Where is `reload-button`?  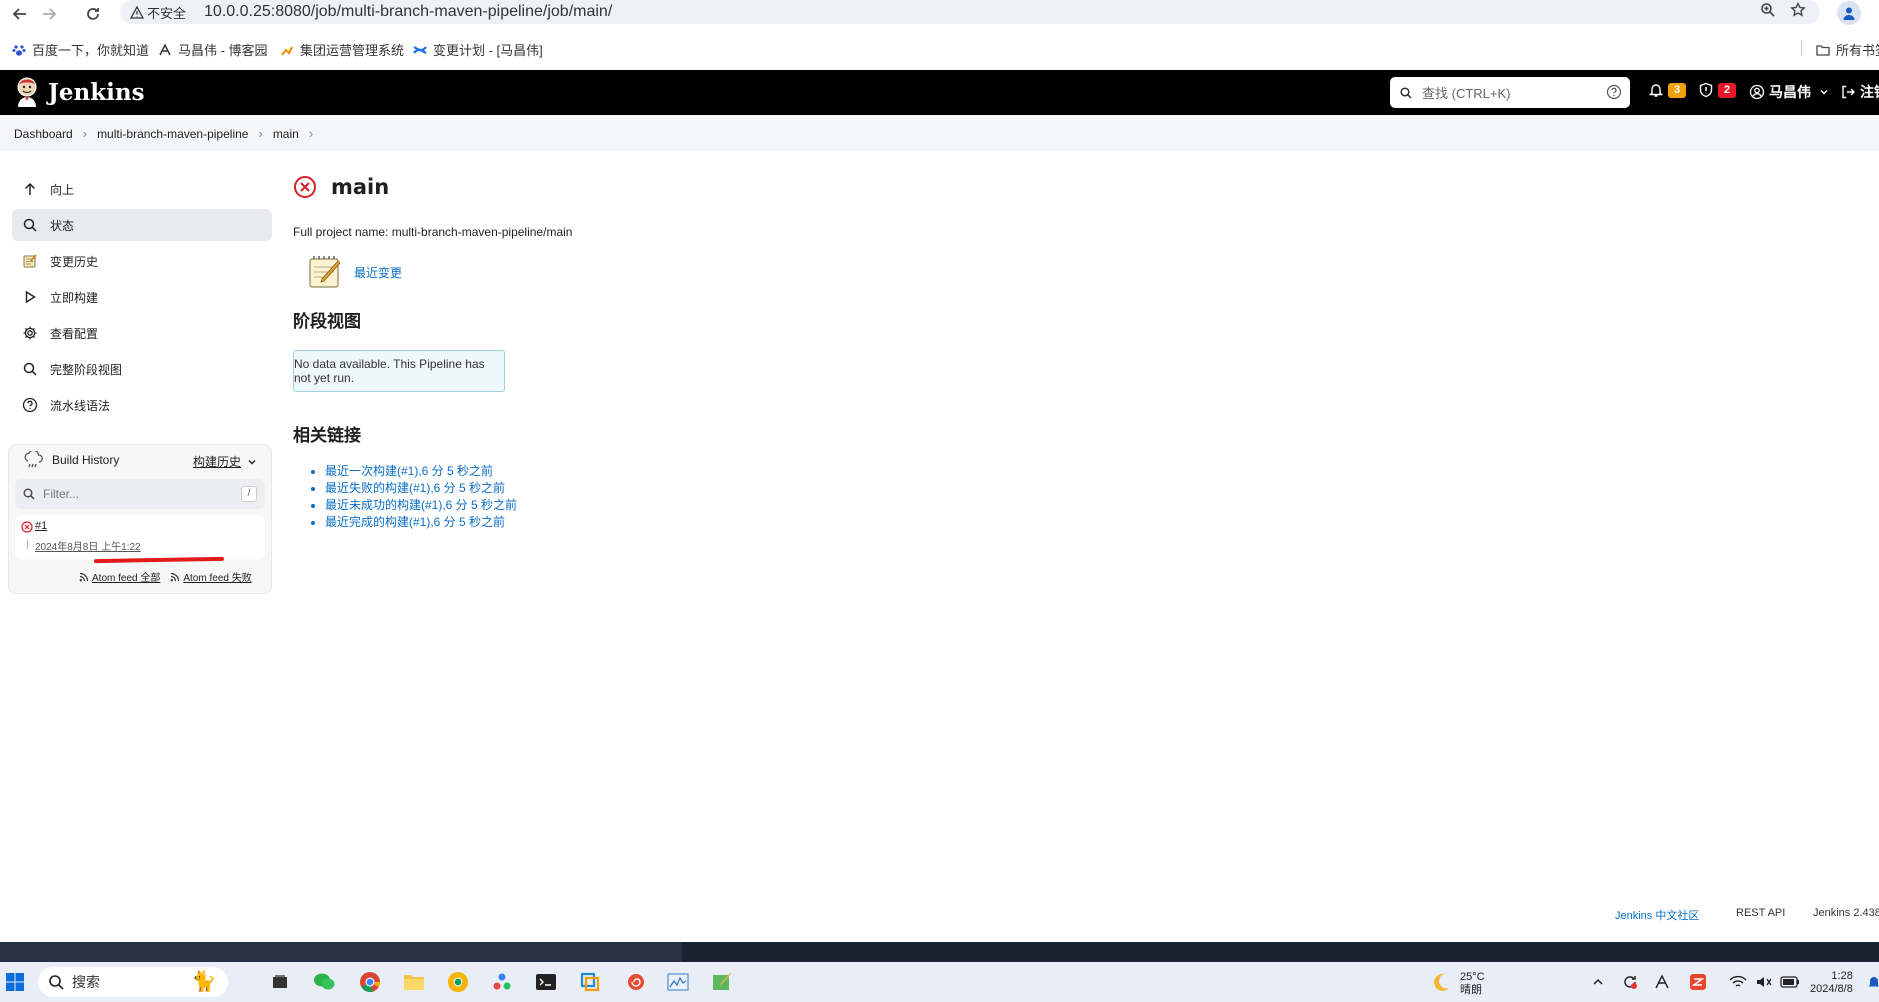 reload-button is located at coordinates (93, 14).